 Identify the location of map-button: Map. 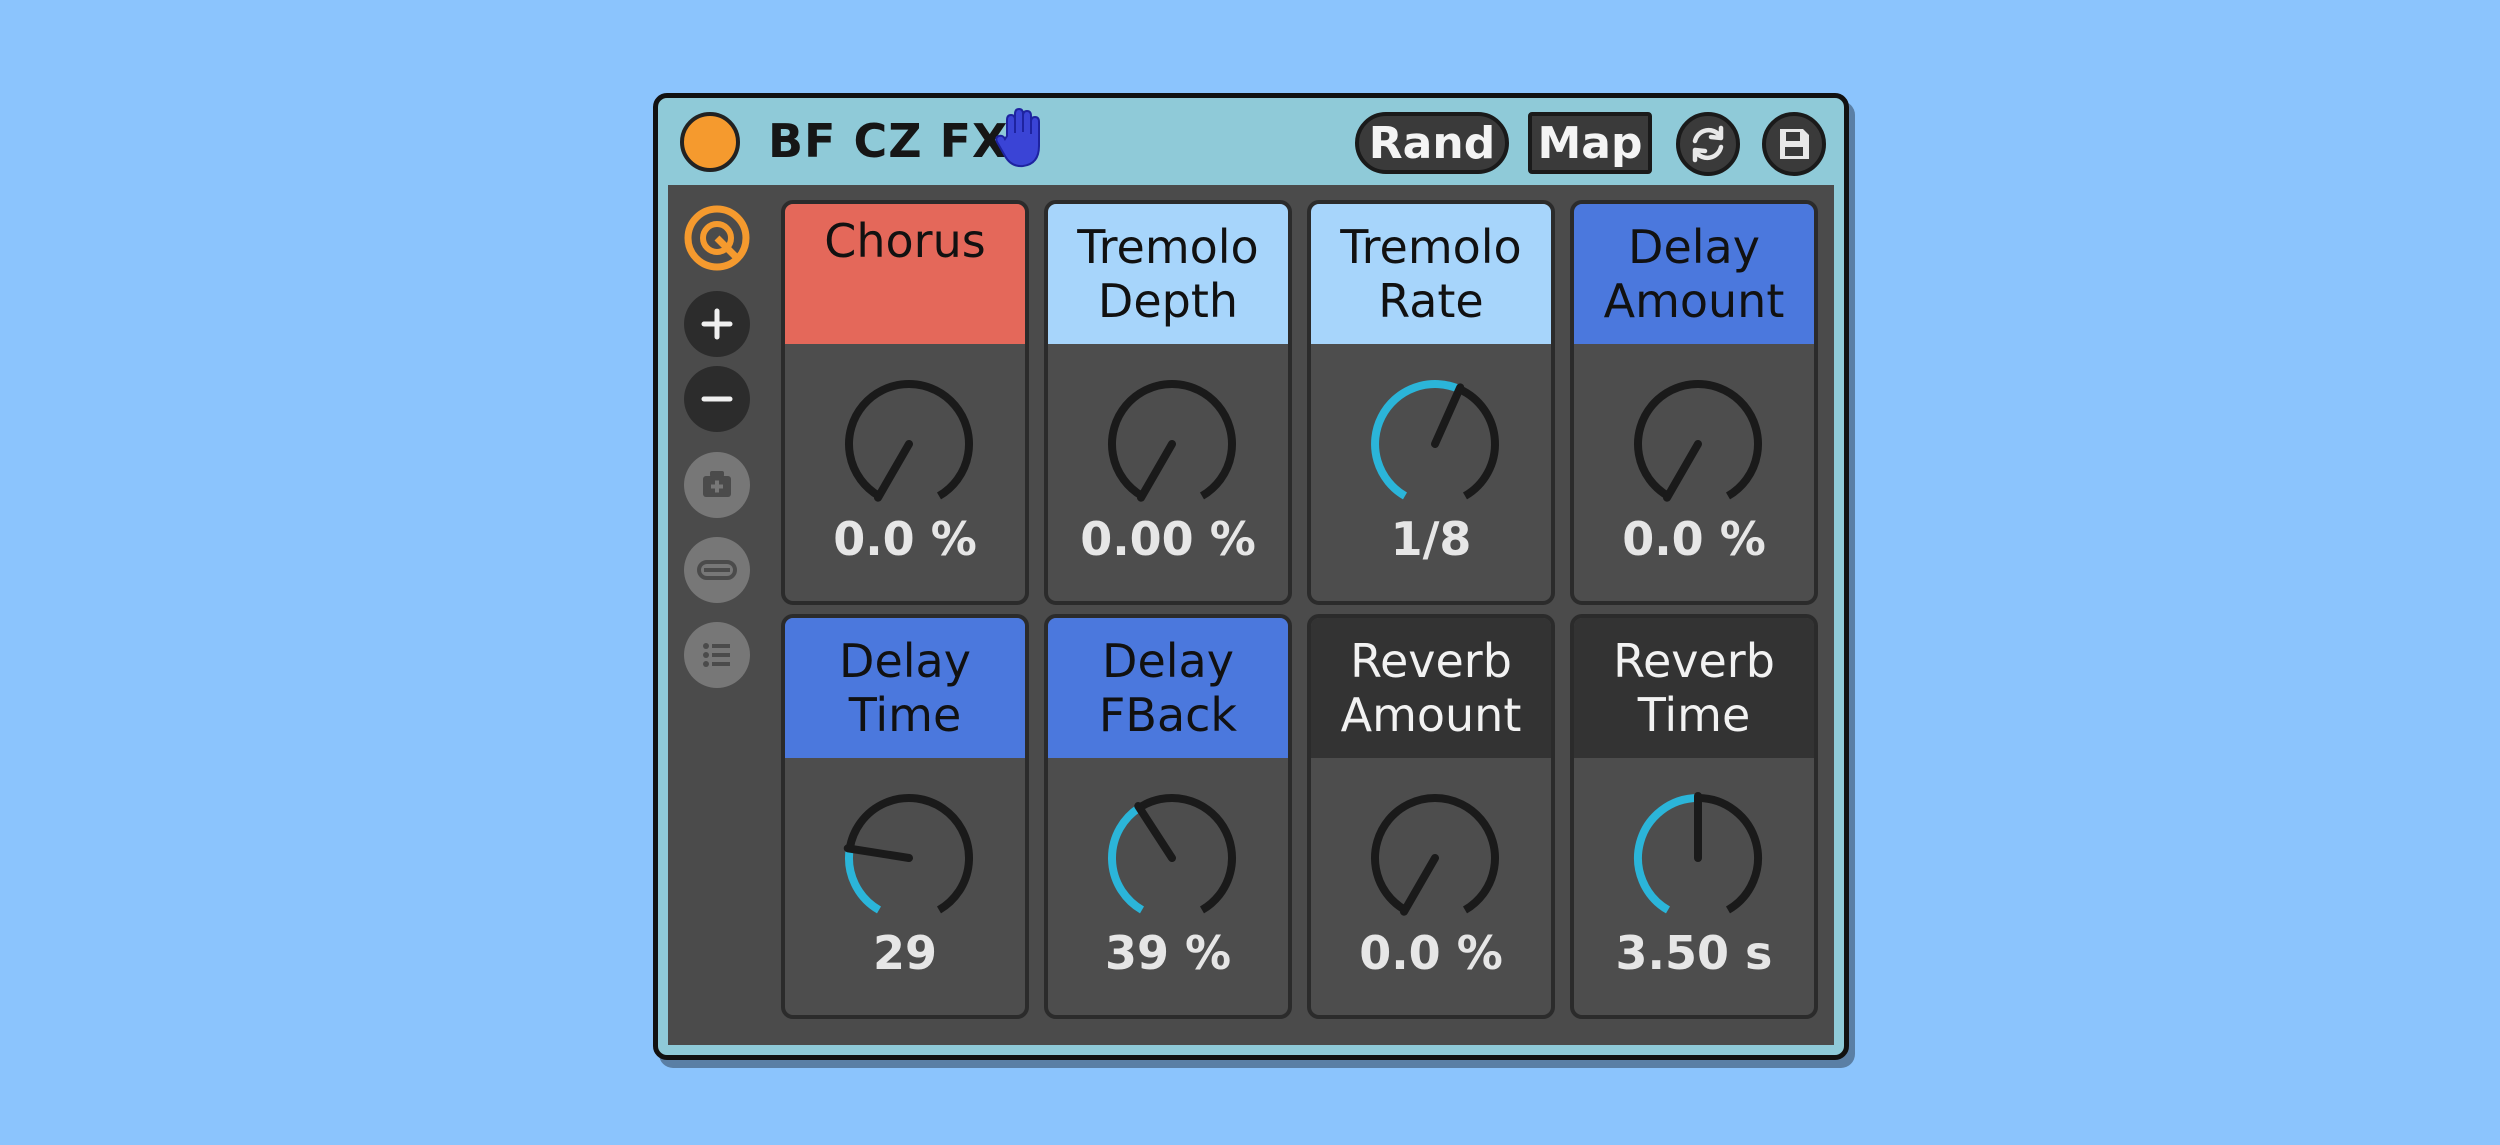
(1590, 143).